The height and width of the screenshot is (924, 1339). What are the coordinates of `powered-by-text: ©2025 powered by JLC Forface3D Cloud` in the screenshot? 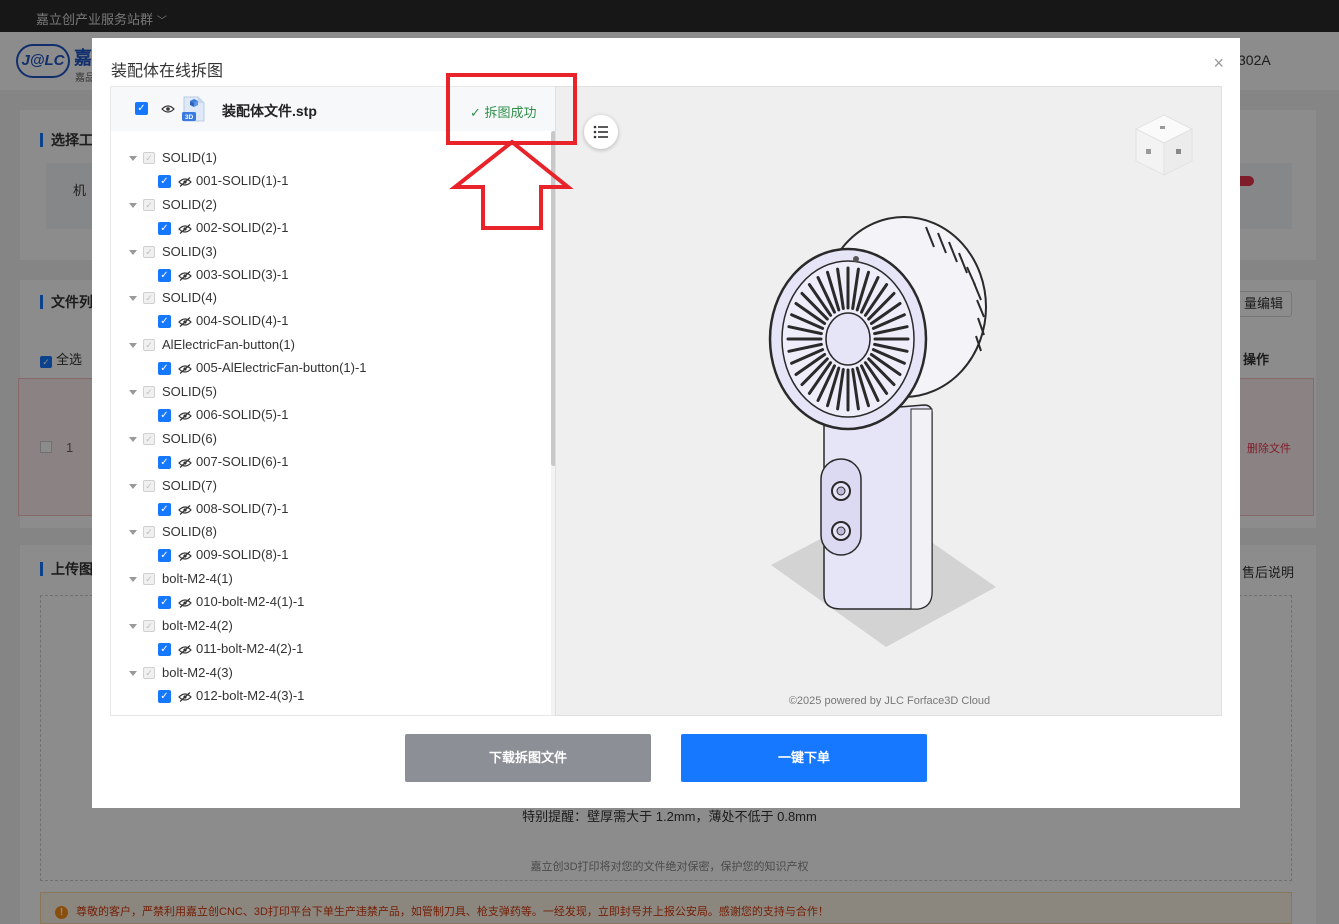 It's located at (889, 701).